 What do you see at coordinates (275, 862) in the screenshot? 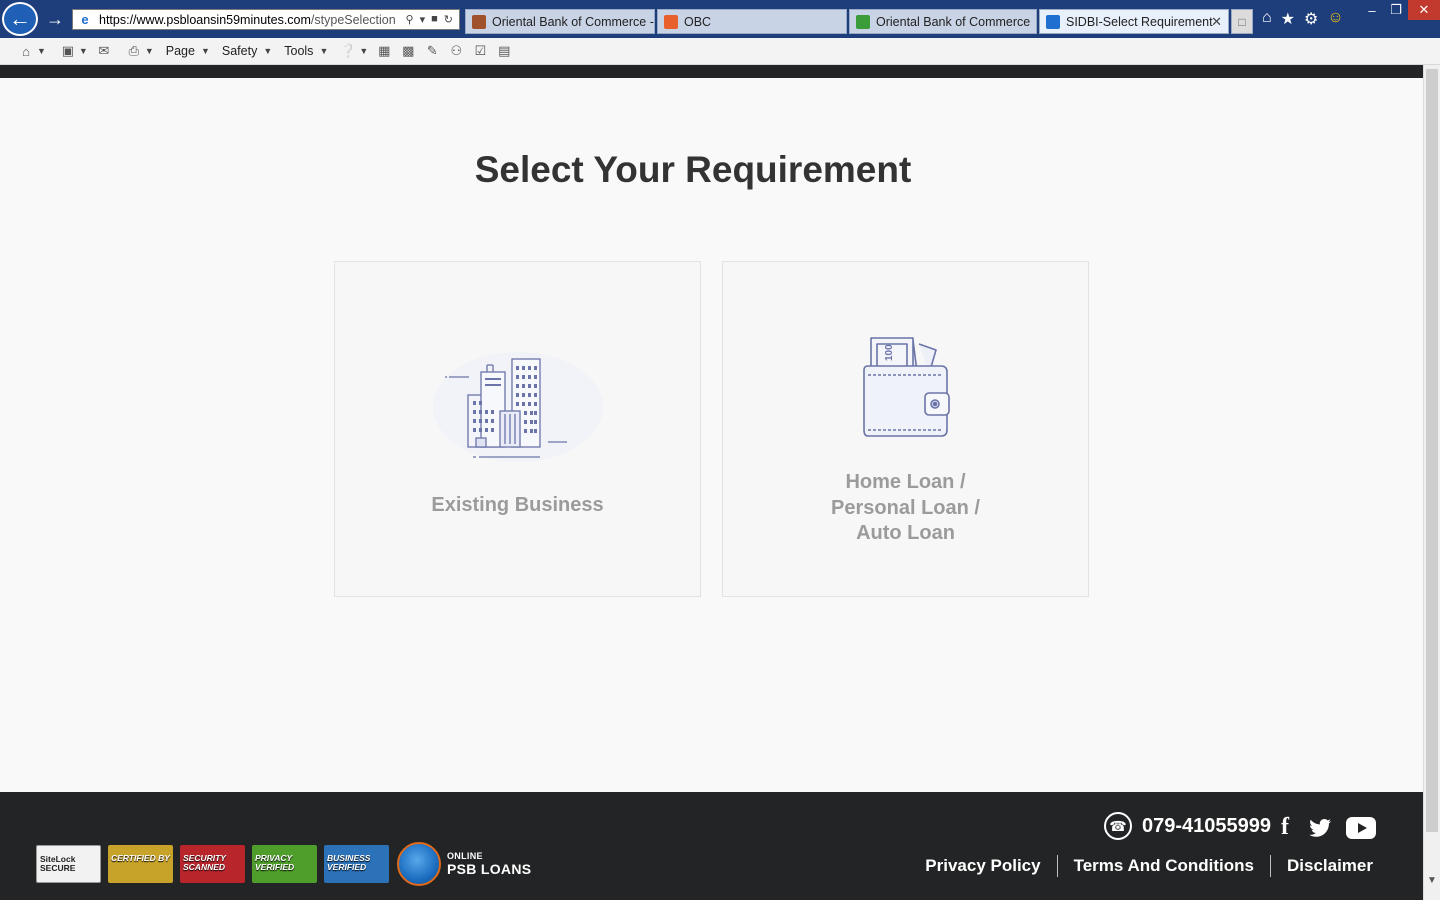
I see `badge-label: PRIVACY VERIFIED` at bounding box center [275, 862].